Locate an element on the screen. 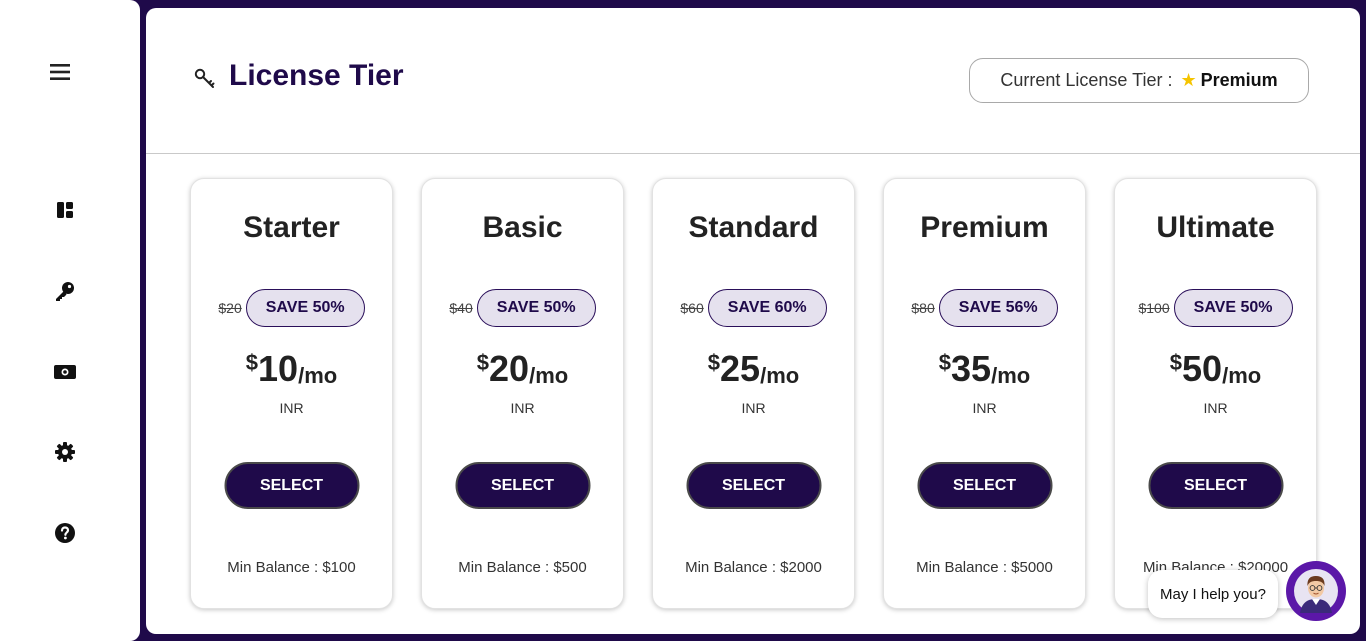 The height and width of the screenshot is (641, 1366). hamburger-icon is located at coordinates (60, 72).